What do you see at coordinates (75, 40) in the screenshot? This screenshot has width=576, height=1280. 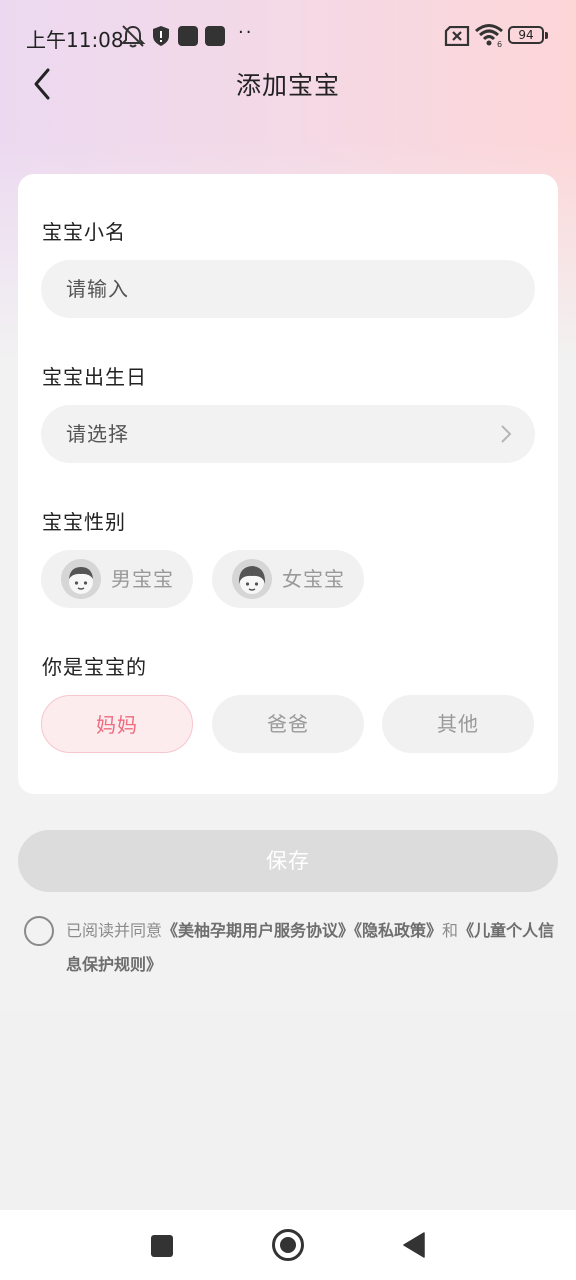 I see `status-time: 上午11:08` at bounding box center [75, 40].